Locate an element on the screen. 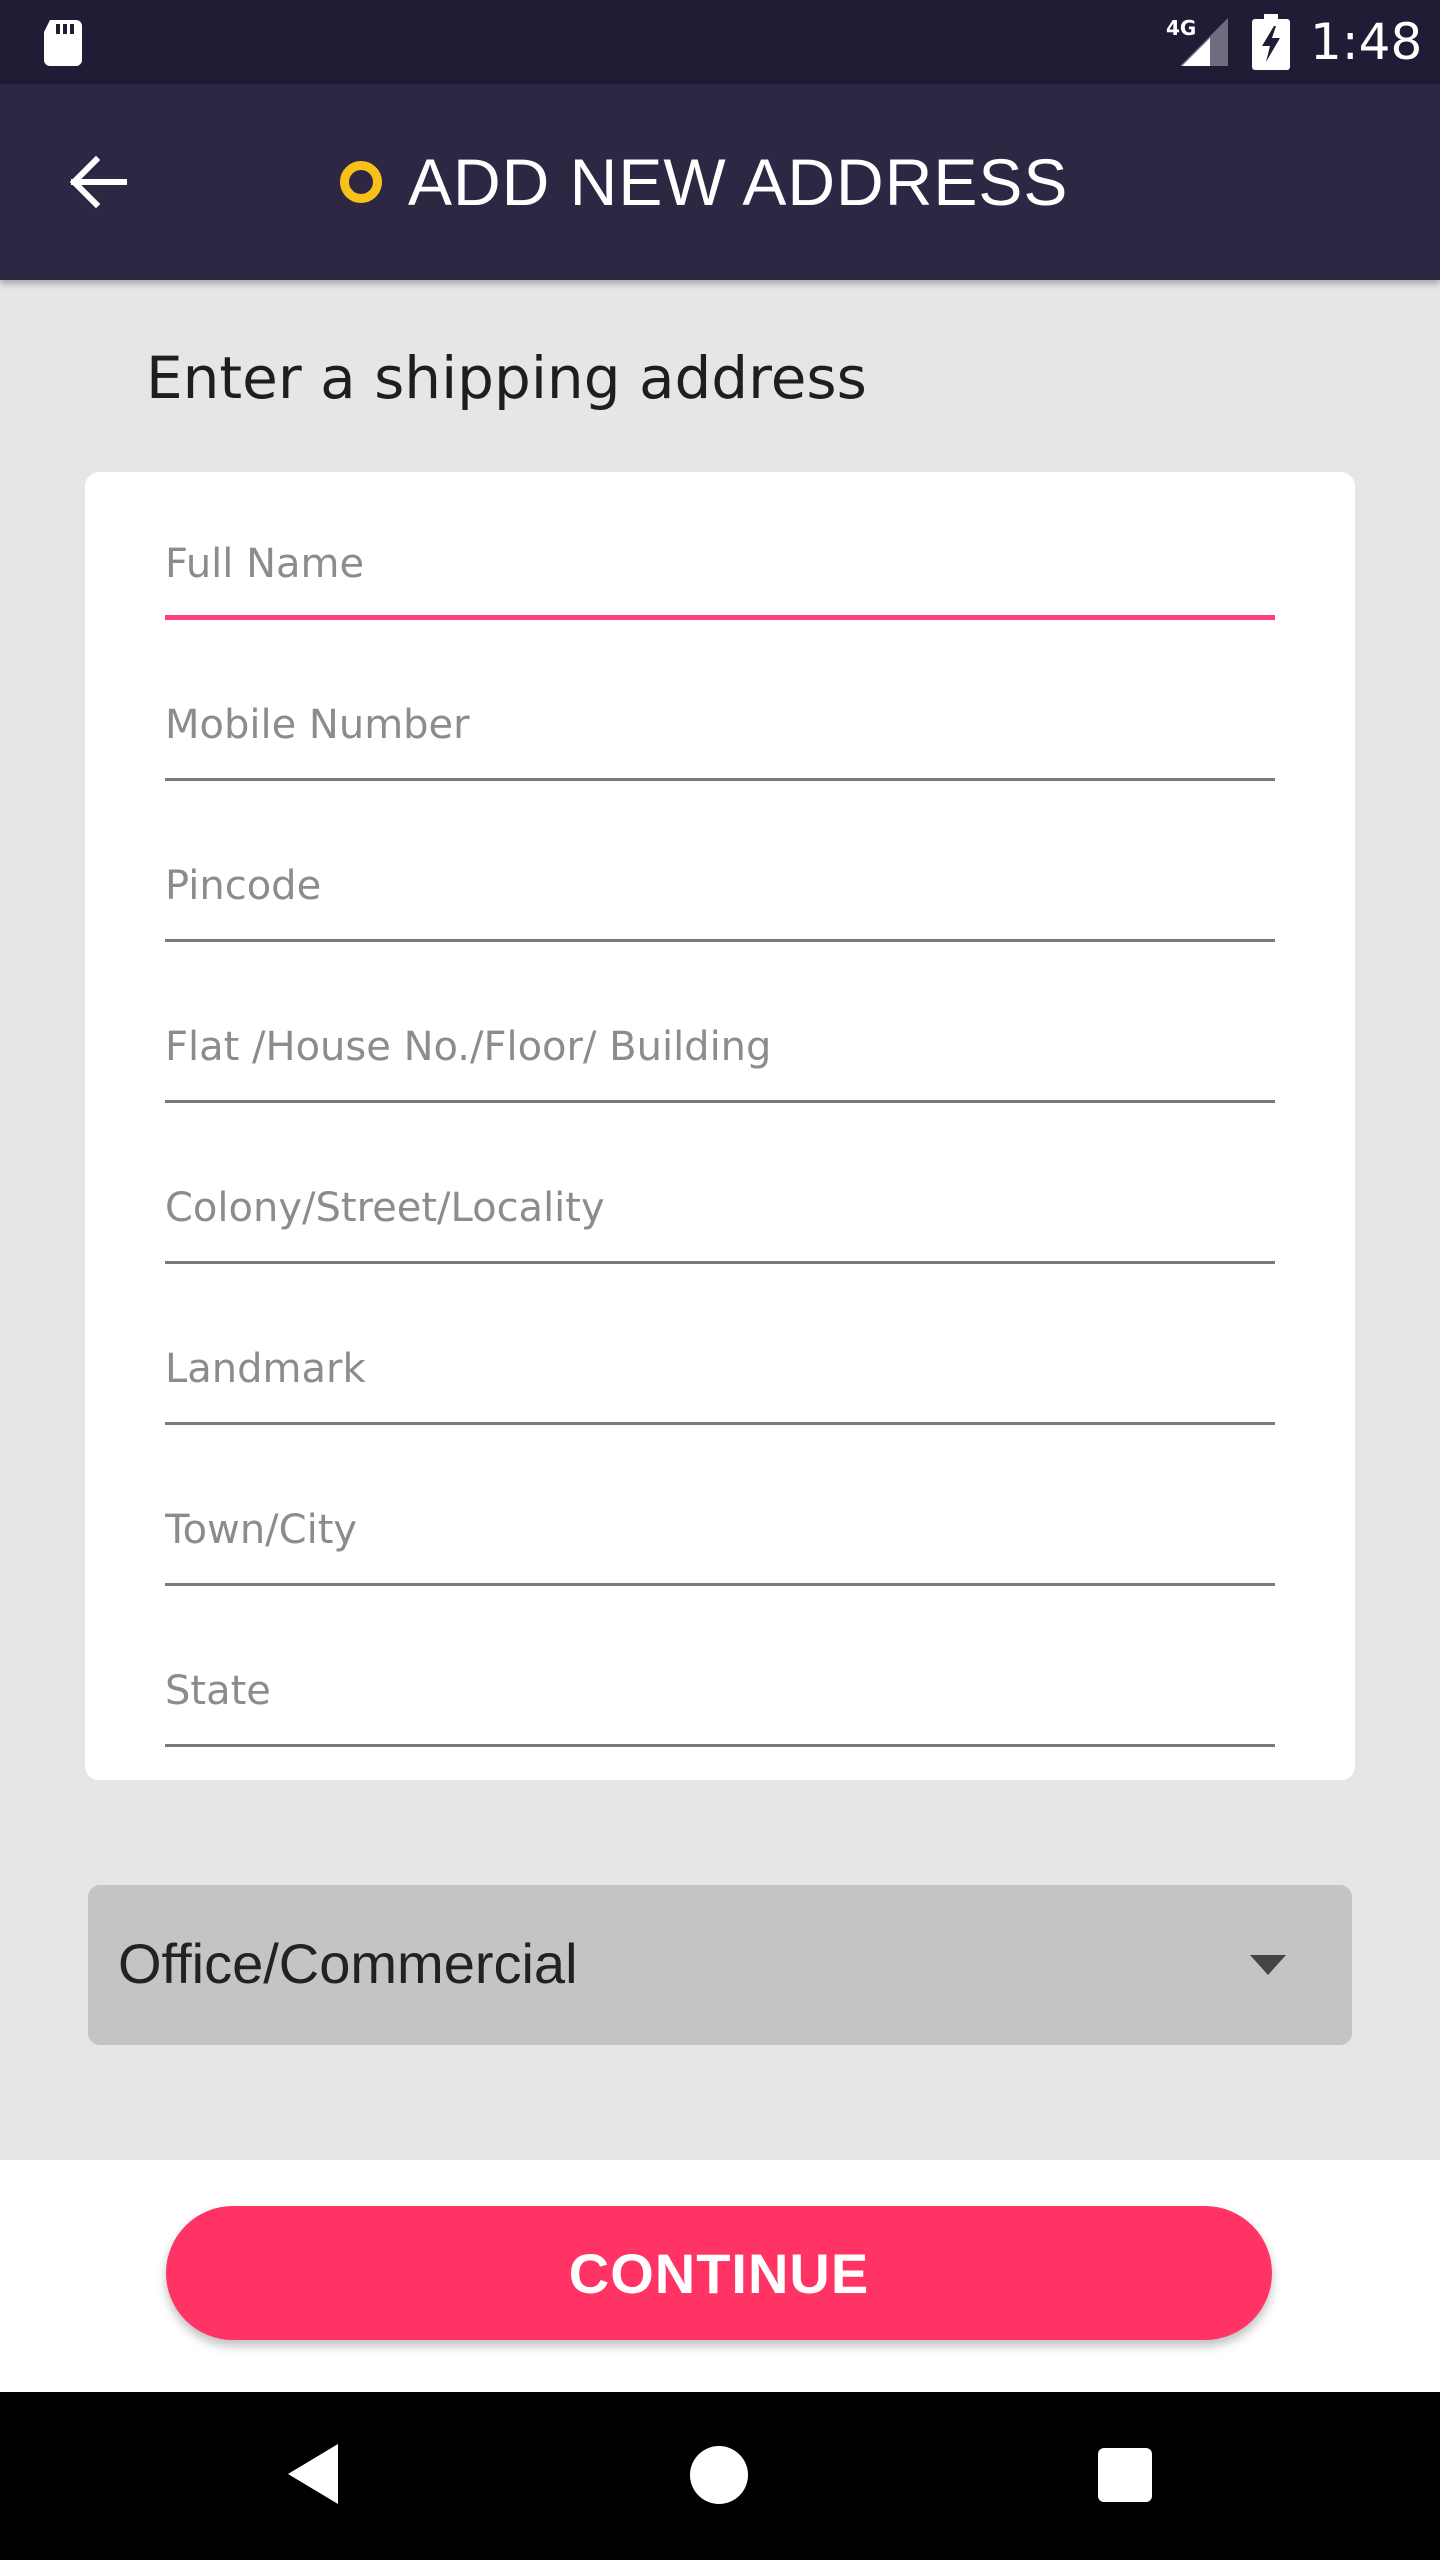  landmark-field is located at coordinates (720, 1372).